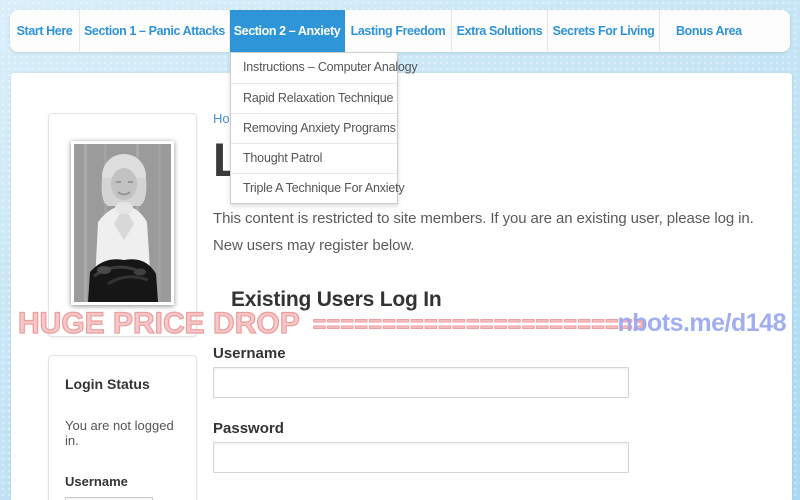 This screenshot has height=500, width=800. Describe the element at coordinates (725, 31) in the screenshot. I see `nav-item-bonus-area: Bonus Area` at that location.